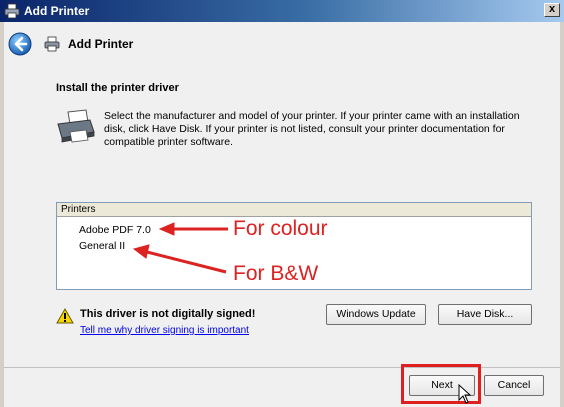 Image resolution: width=564 pixels, height=407 pixels. What do you see at coordinates (294, 210) in the screenshot?
I see `printers-column-header: Printers` at bounding box center [294, 210].